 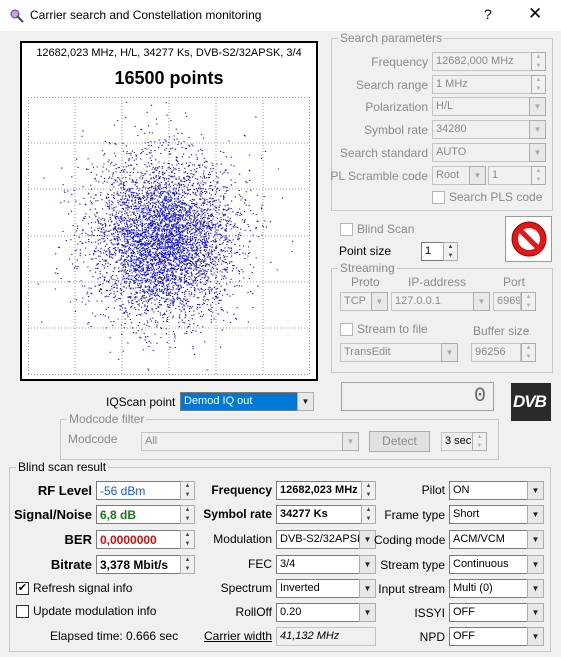 What do you see at coordinates (395, 130) in the screenshot?
I see `symbol-rate-label: Symbol rate` at bounding box center [395, 130].